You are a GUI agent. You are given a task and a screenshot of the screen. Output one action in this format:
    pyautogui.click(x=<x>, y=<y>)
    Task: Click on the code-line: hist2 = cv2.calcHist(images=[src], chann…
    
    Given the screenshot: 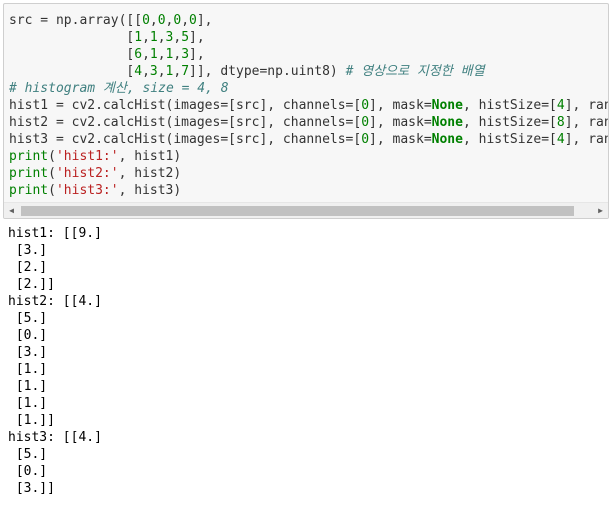 What is the action you would take?
    pyautogui.click(x=308, y=122)
    